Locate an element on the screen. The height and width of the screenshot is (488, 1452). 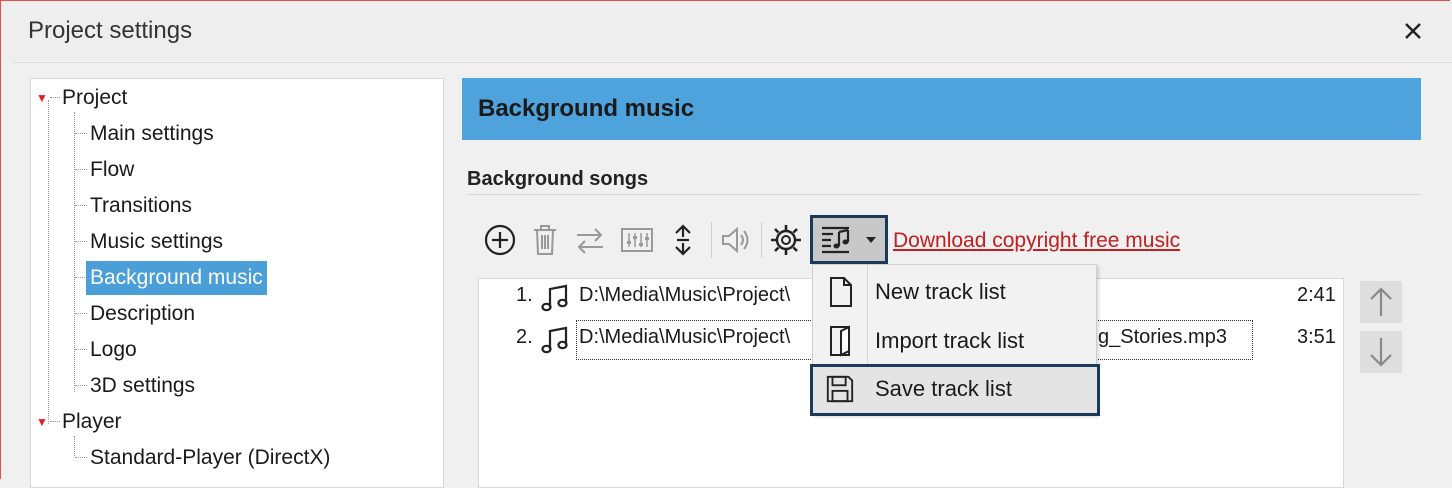
settings-button is located at coordinates (786, 240).